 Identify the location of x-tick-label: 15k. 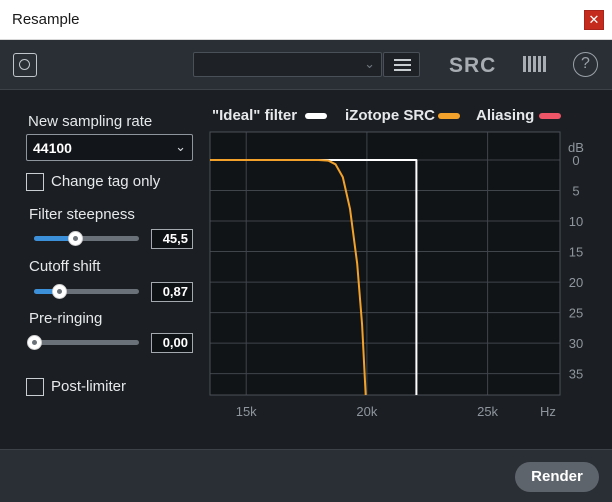
(246, 411).